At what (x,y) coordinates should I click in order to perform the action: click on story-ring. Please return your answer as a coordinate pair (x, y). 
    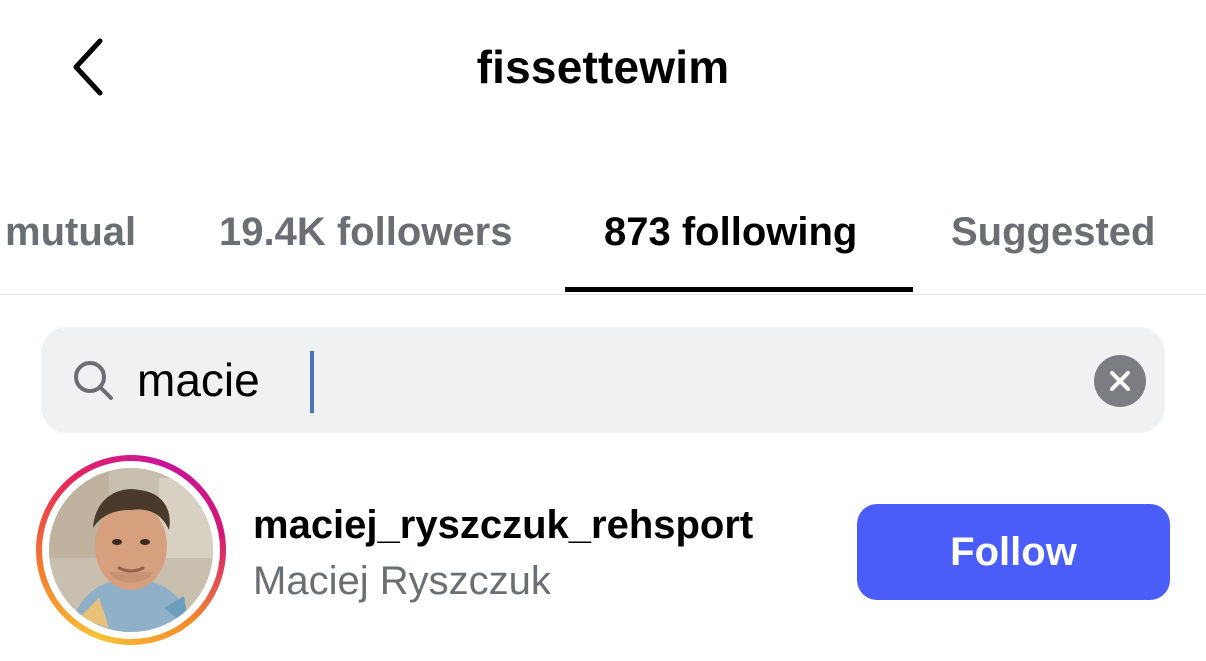
    Looking at the image, I should click on (131, 550).